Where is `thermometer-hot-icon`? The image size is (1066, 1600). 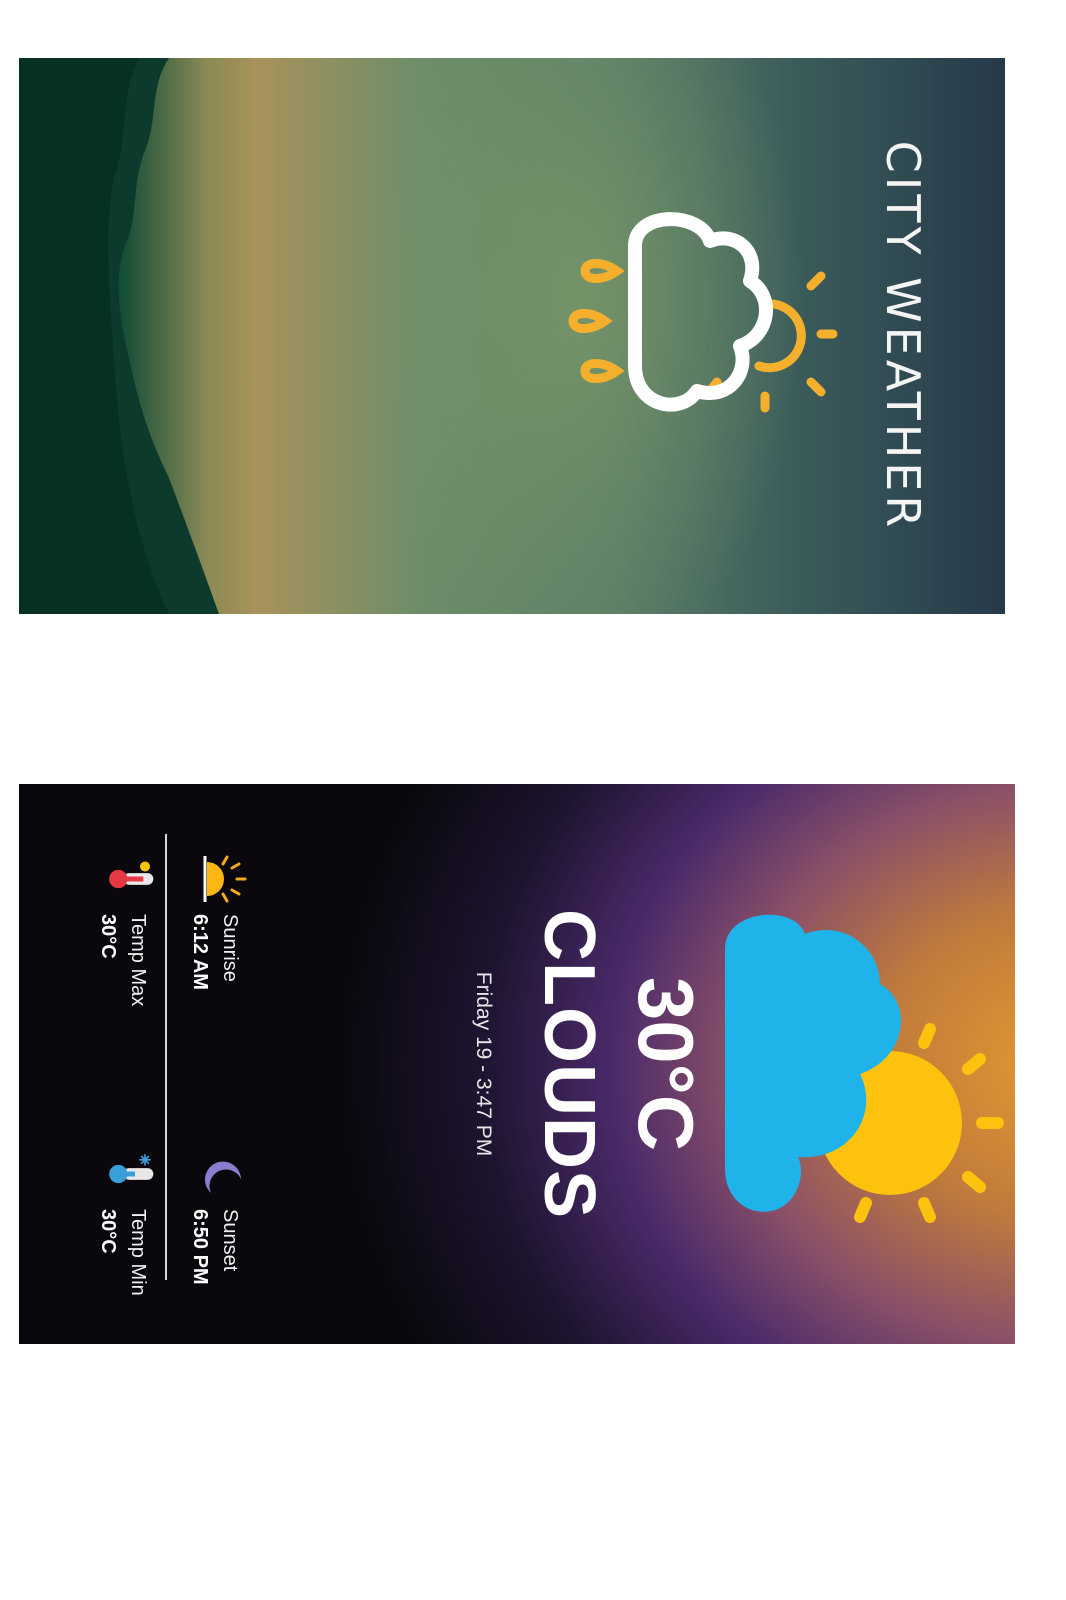
thermometer-hot-icon is located at coordinates (131, 875).